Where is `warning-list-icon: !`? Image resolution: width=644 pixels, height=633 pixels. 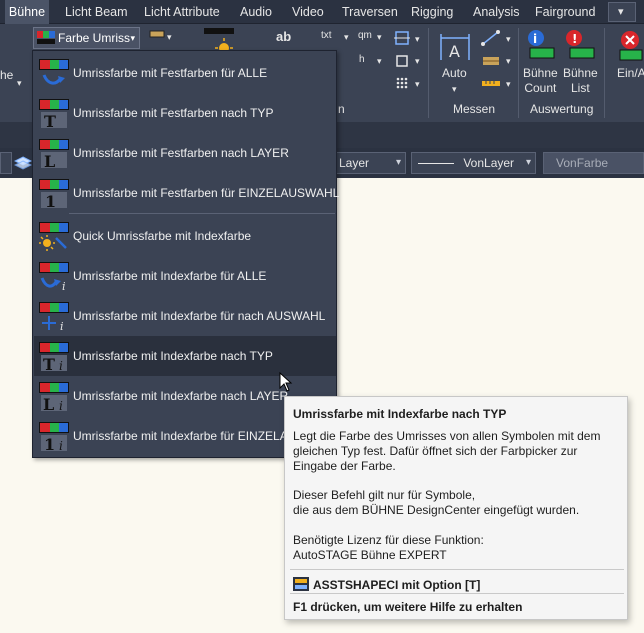
warning-list-icon: ! is located at coordinates (582, 45).